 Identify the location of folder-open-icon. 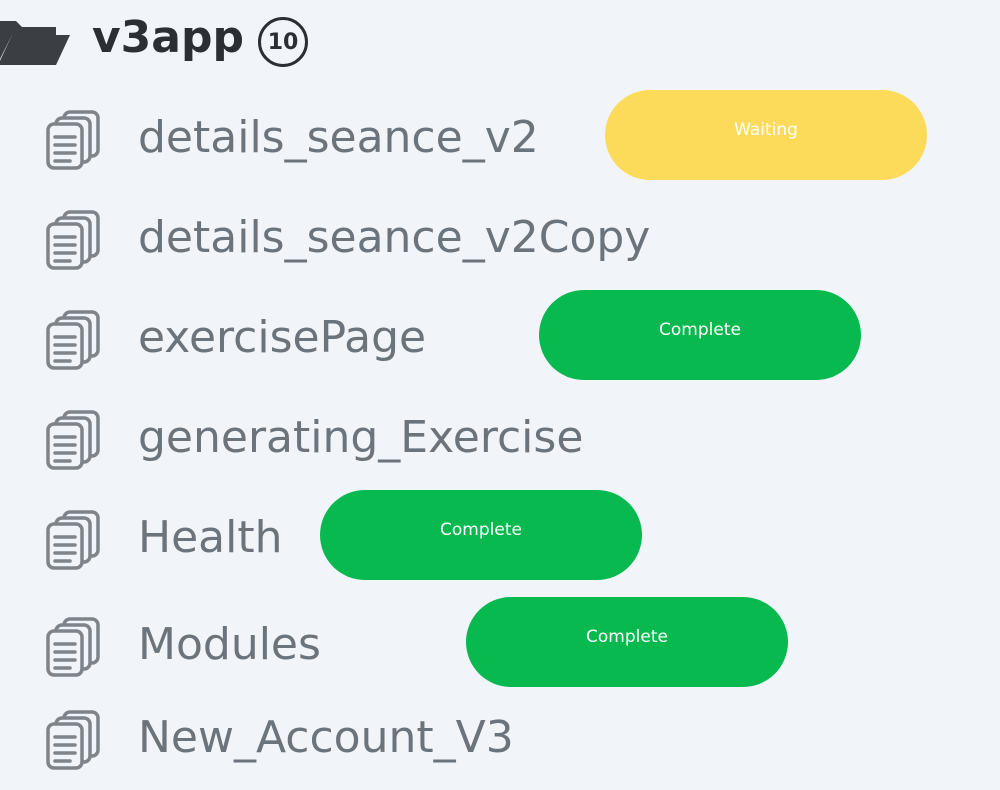
(35, 43).